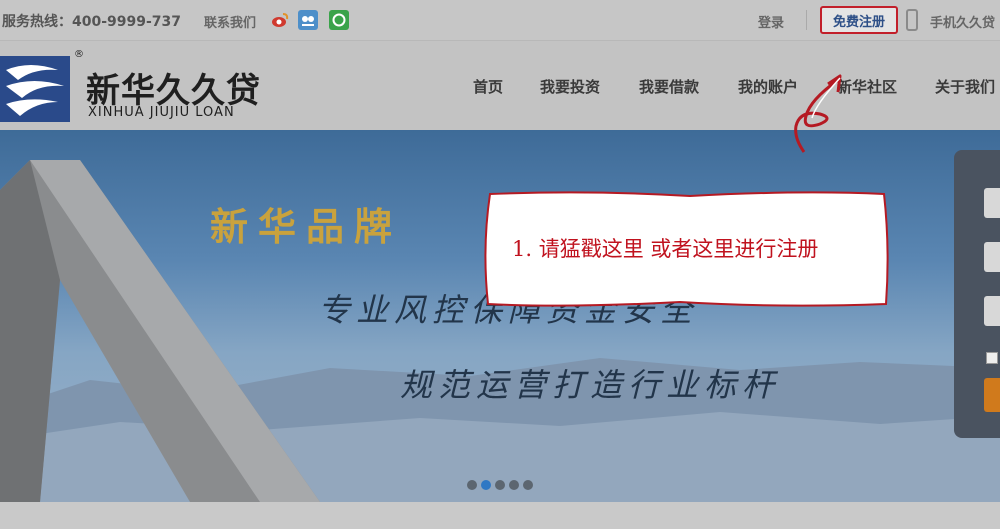 Image resolution: width=1000 pixels, height=529 pixels. I want to click on register-button: 免费注册, so click(859, 20).